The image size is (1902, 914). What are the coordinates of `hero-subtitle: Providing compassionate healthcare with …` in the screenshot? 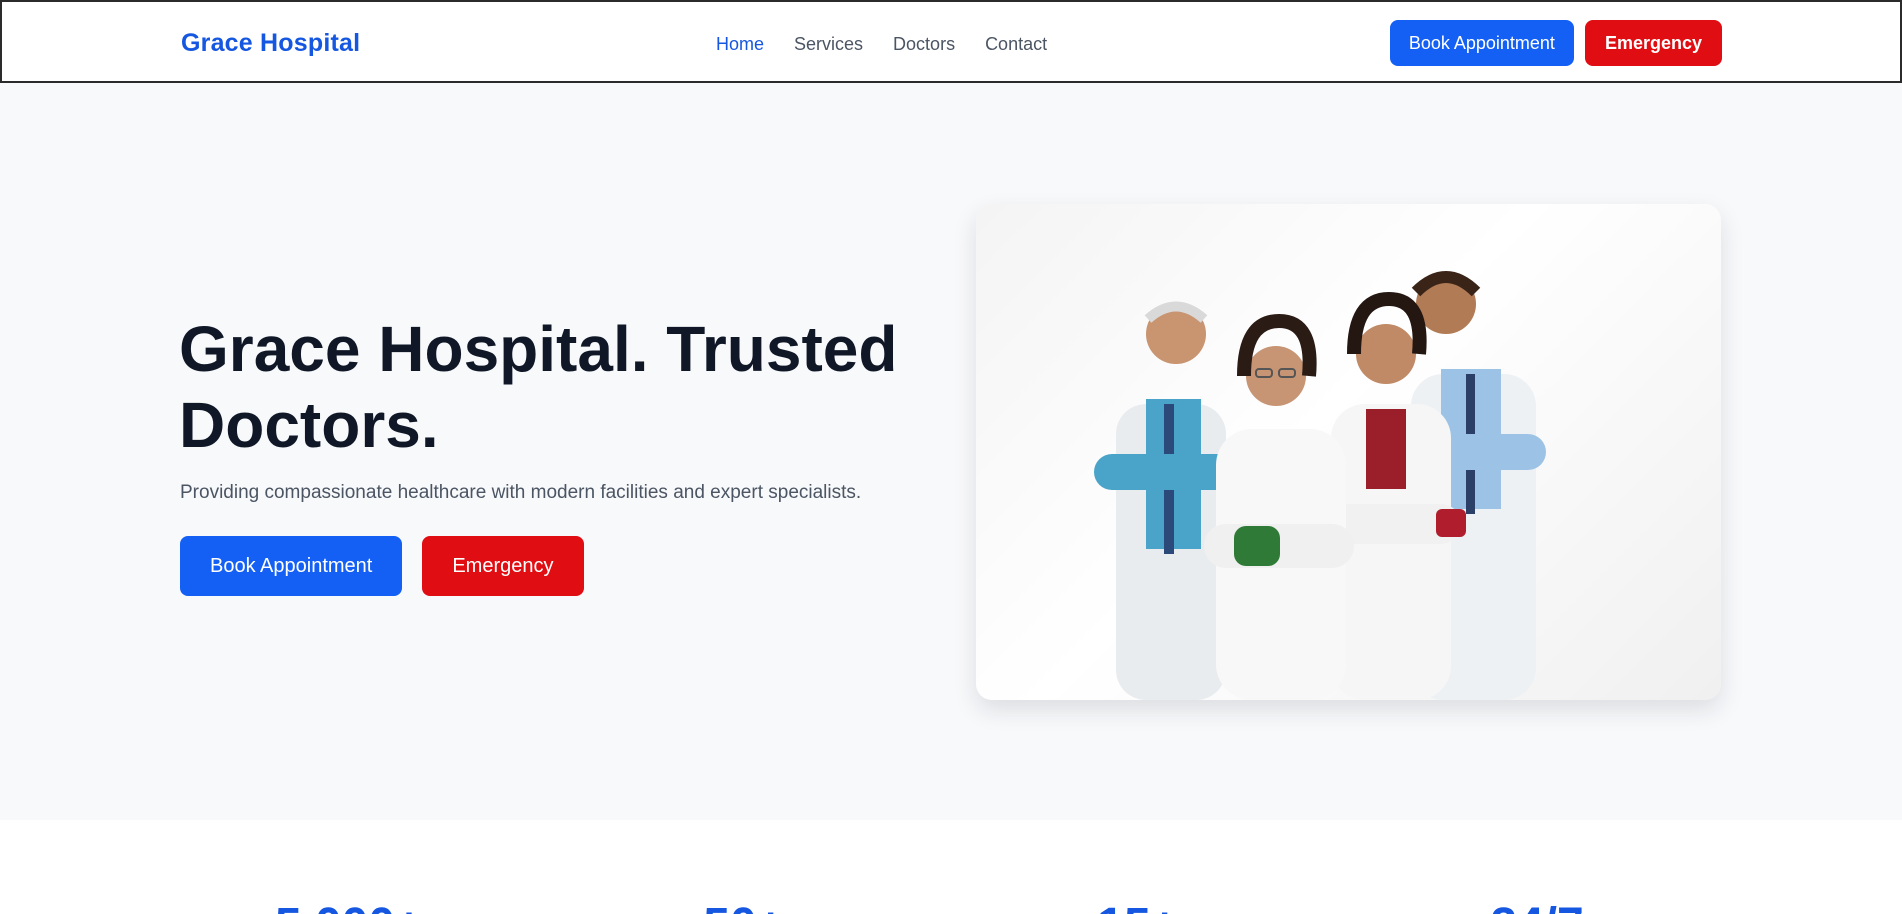 It's located at (521, 492).